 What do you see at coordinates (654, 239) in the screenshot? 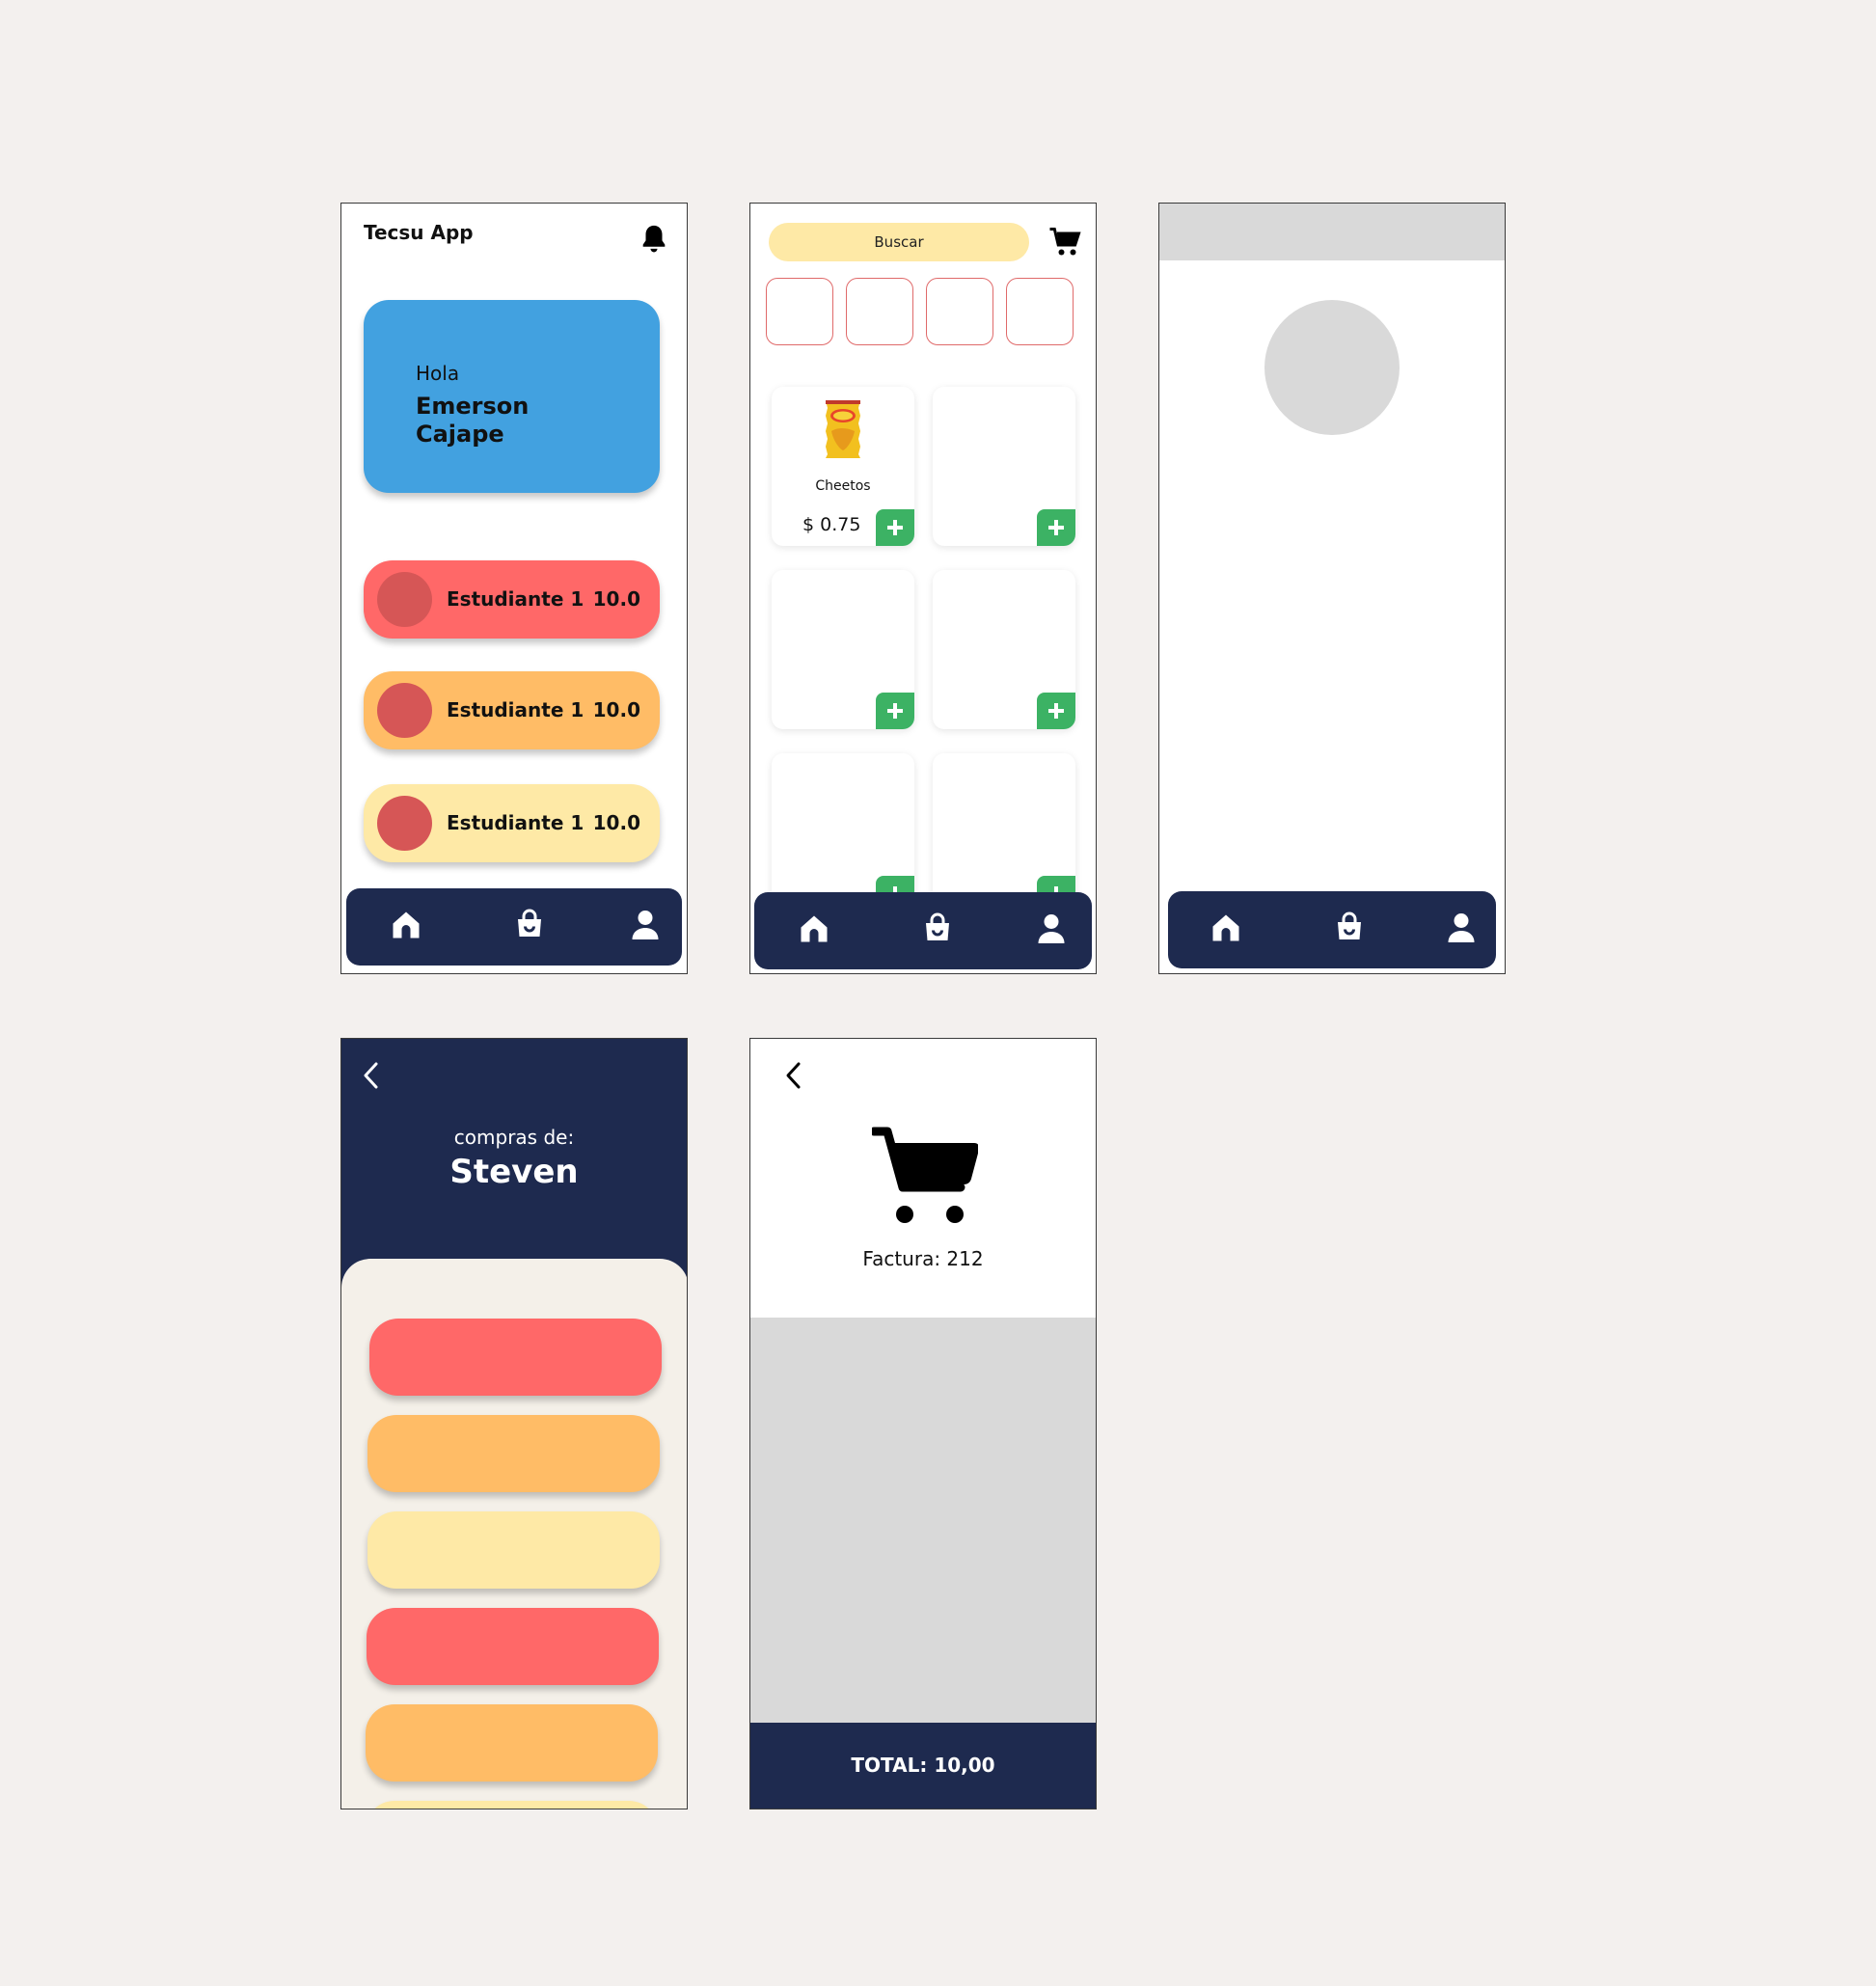
I see `bell-icon` at bounding box center [654, 239].